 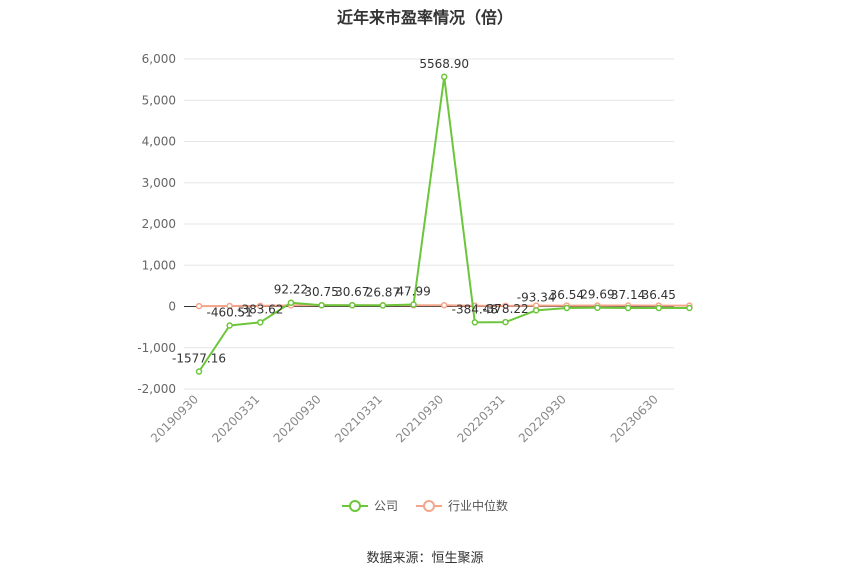 What do you see at coordinates (628, 295) in the screenshot?
I see `company-data-label: 37.14` at bounding box center [628, 295].